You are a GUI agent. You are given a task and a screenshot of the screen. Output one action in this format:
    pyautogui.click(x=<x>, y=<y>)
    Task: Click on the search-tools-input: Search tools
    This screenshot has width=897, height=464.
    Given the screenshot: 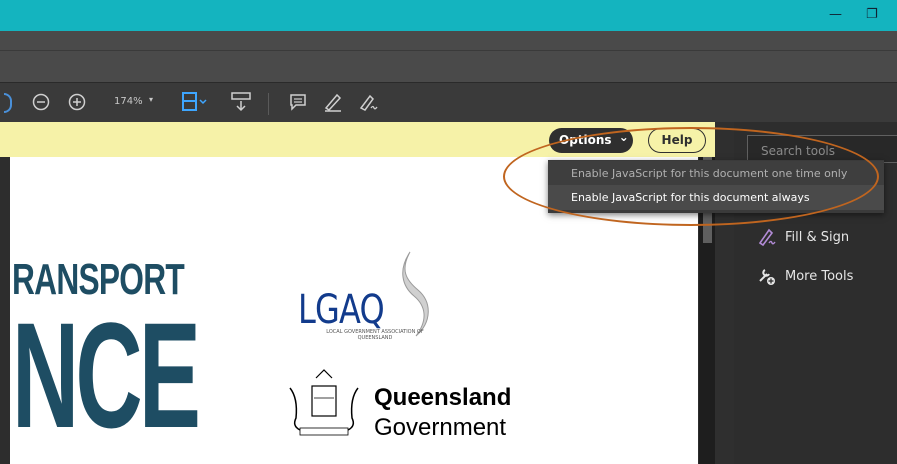 What is the action you would take?
    pyautogui.click(x=822, y=149)
    